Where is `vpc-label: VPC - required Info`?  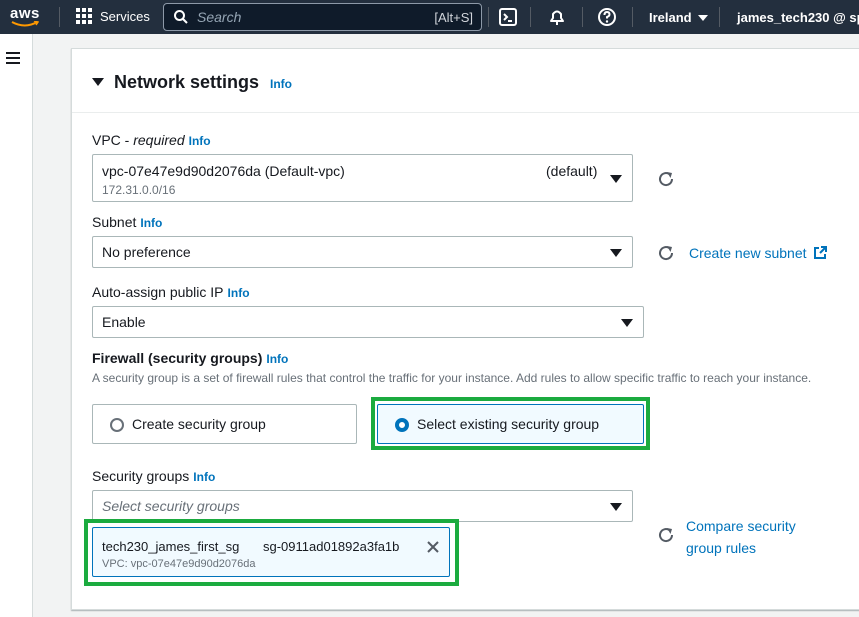
vpc-label: VPC - required Info is located at coordinates (151, 140).